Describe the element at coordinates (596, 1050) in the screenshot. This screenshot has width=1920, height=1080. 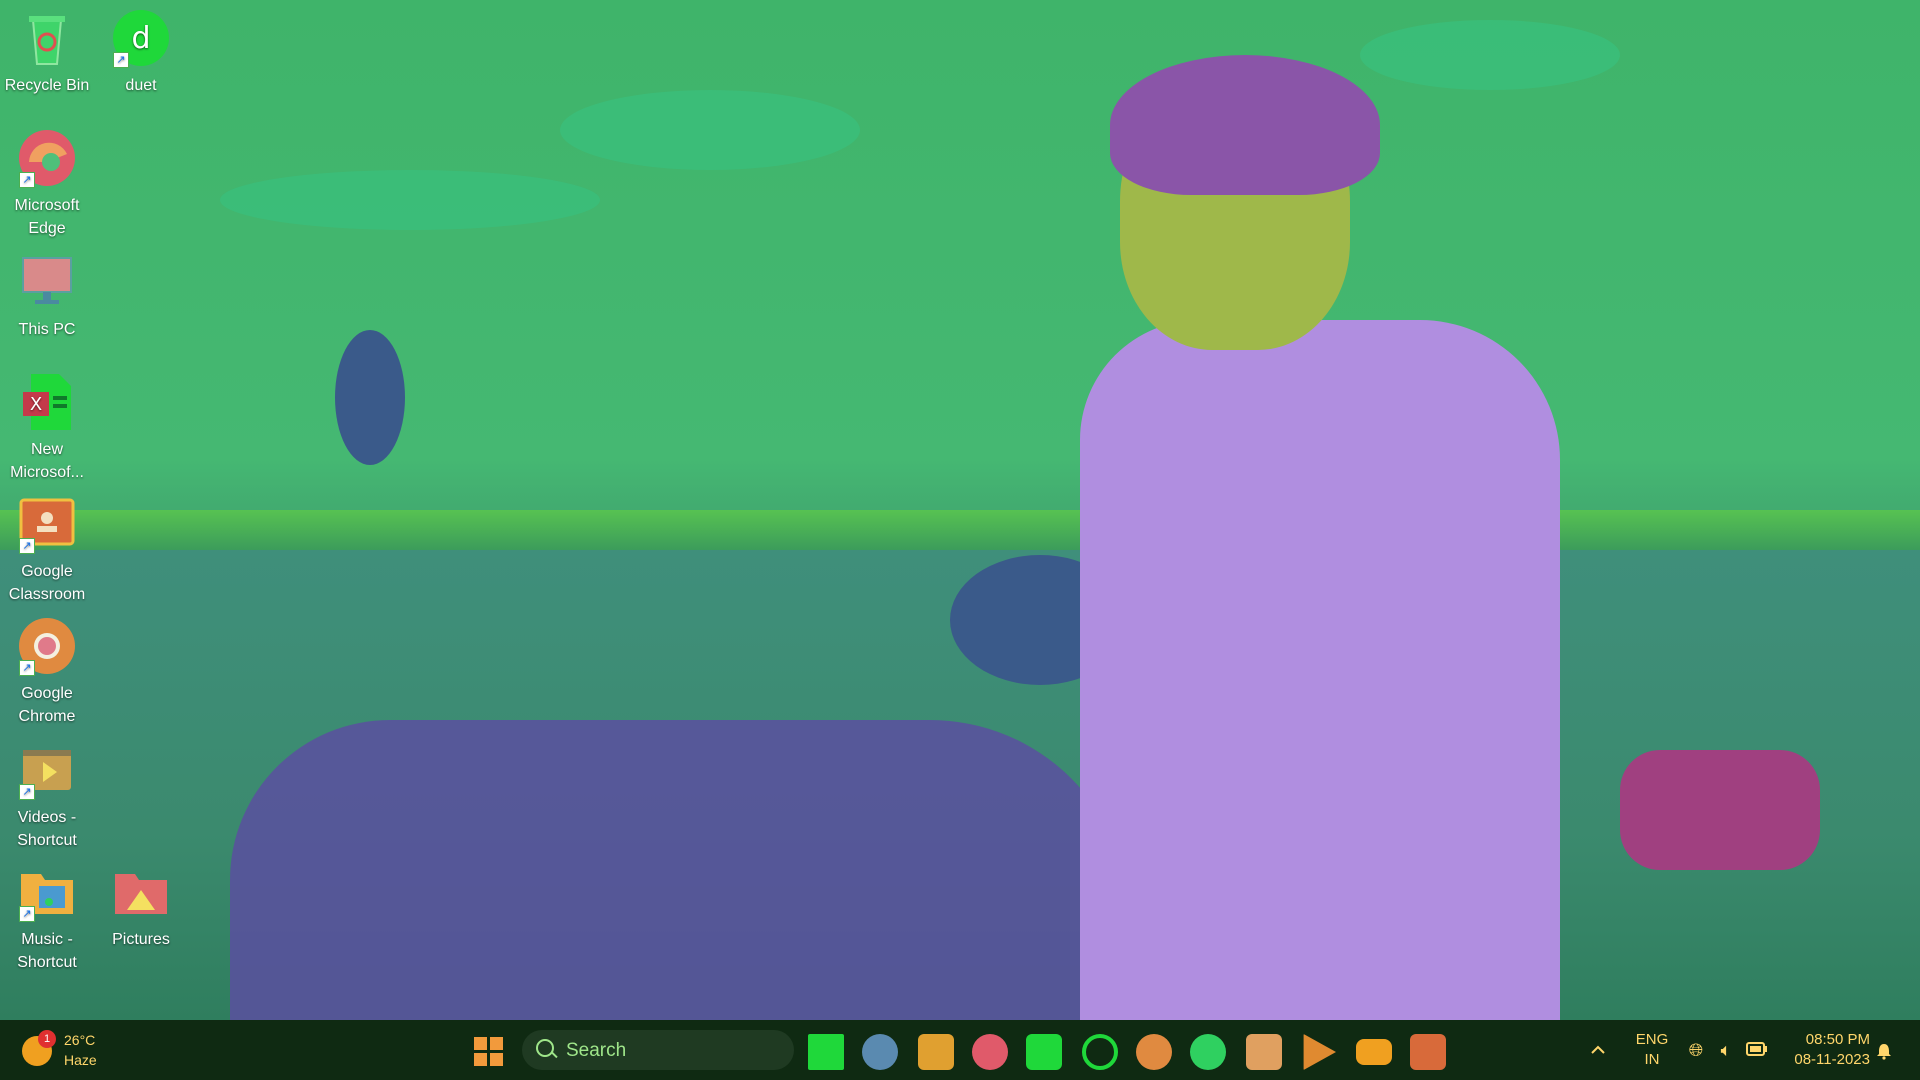
I see `search-placeholder: Search` at that location.